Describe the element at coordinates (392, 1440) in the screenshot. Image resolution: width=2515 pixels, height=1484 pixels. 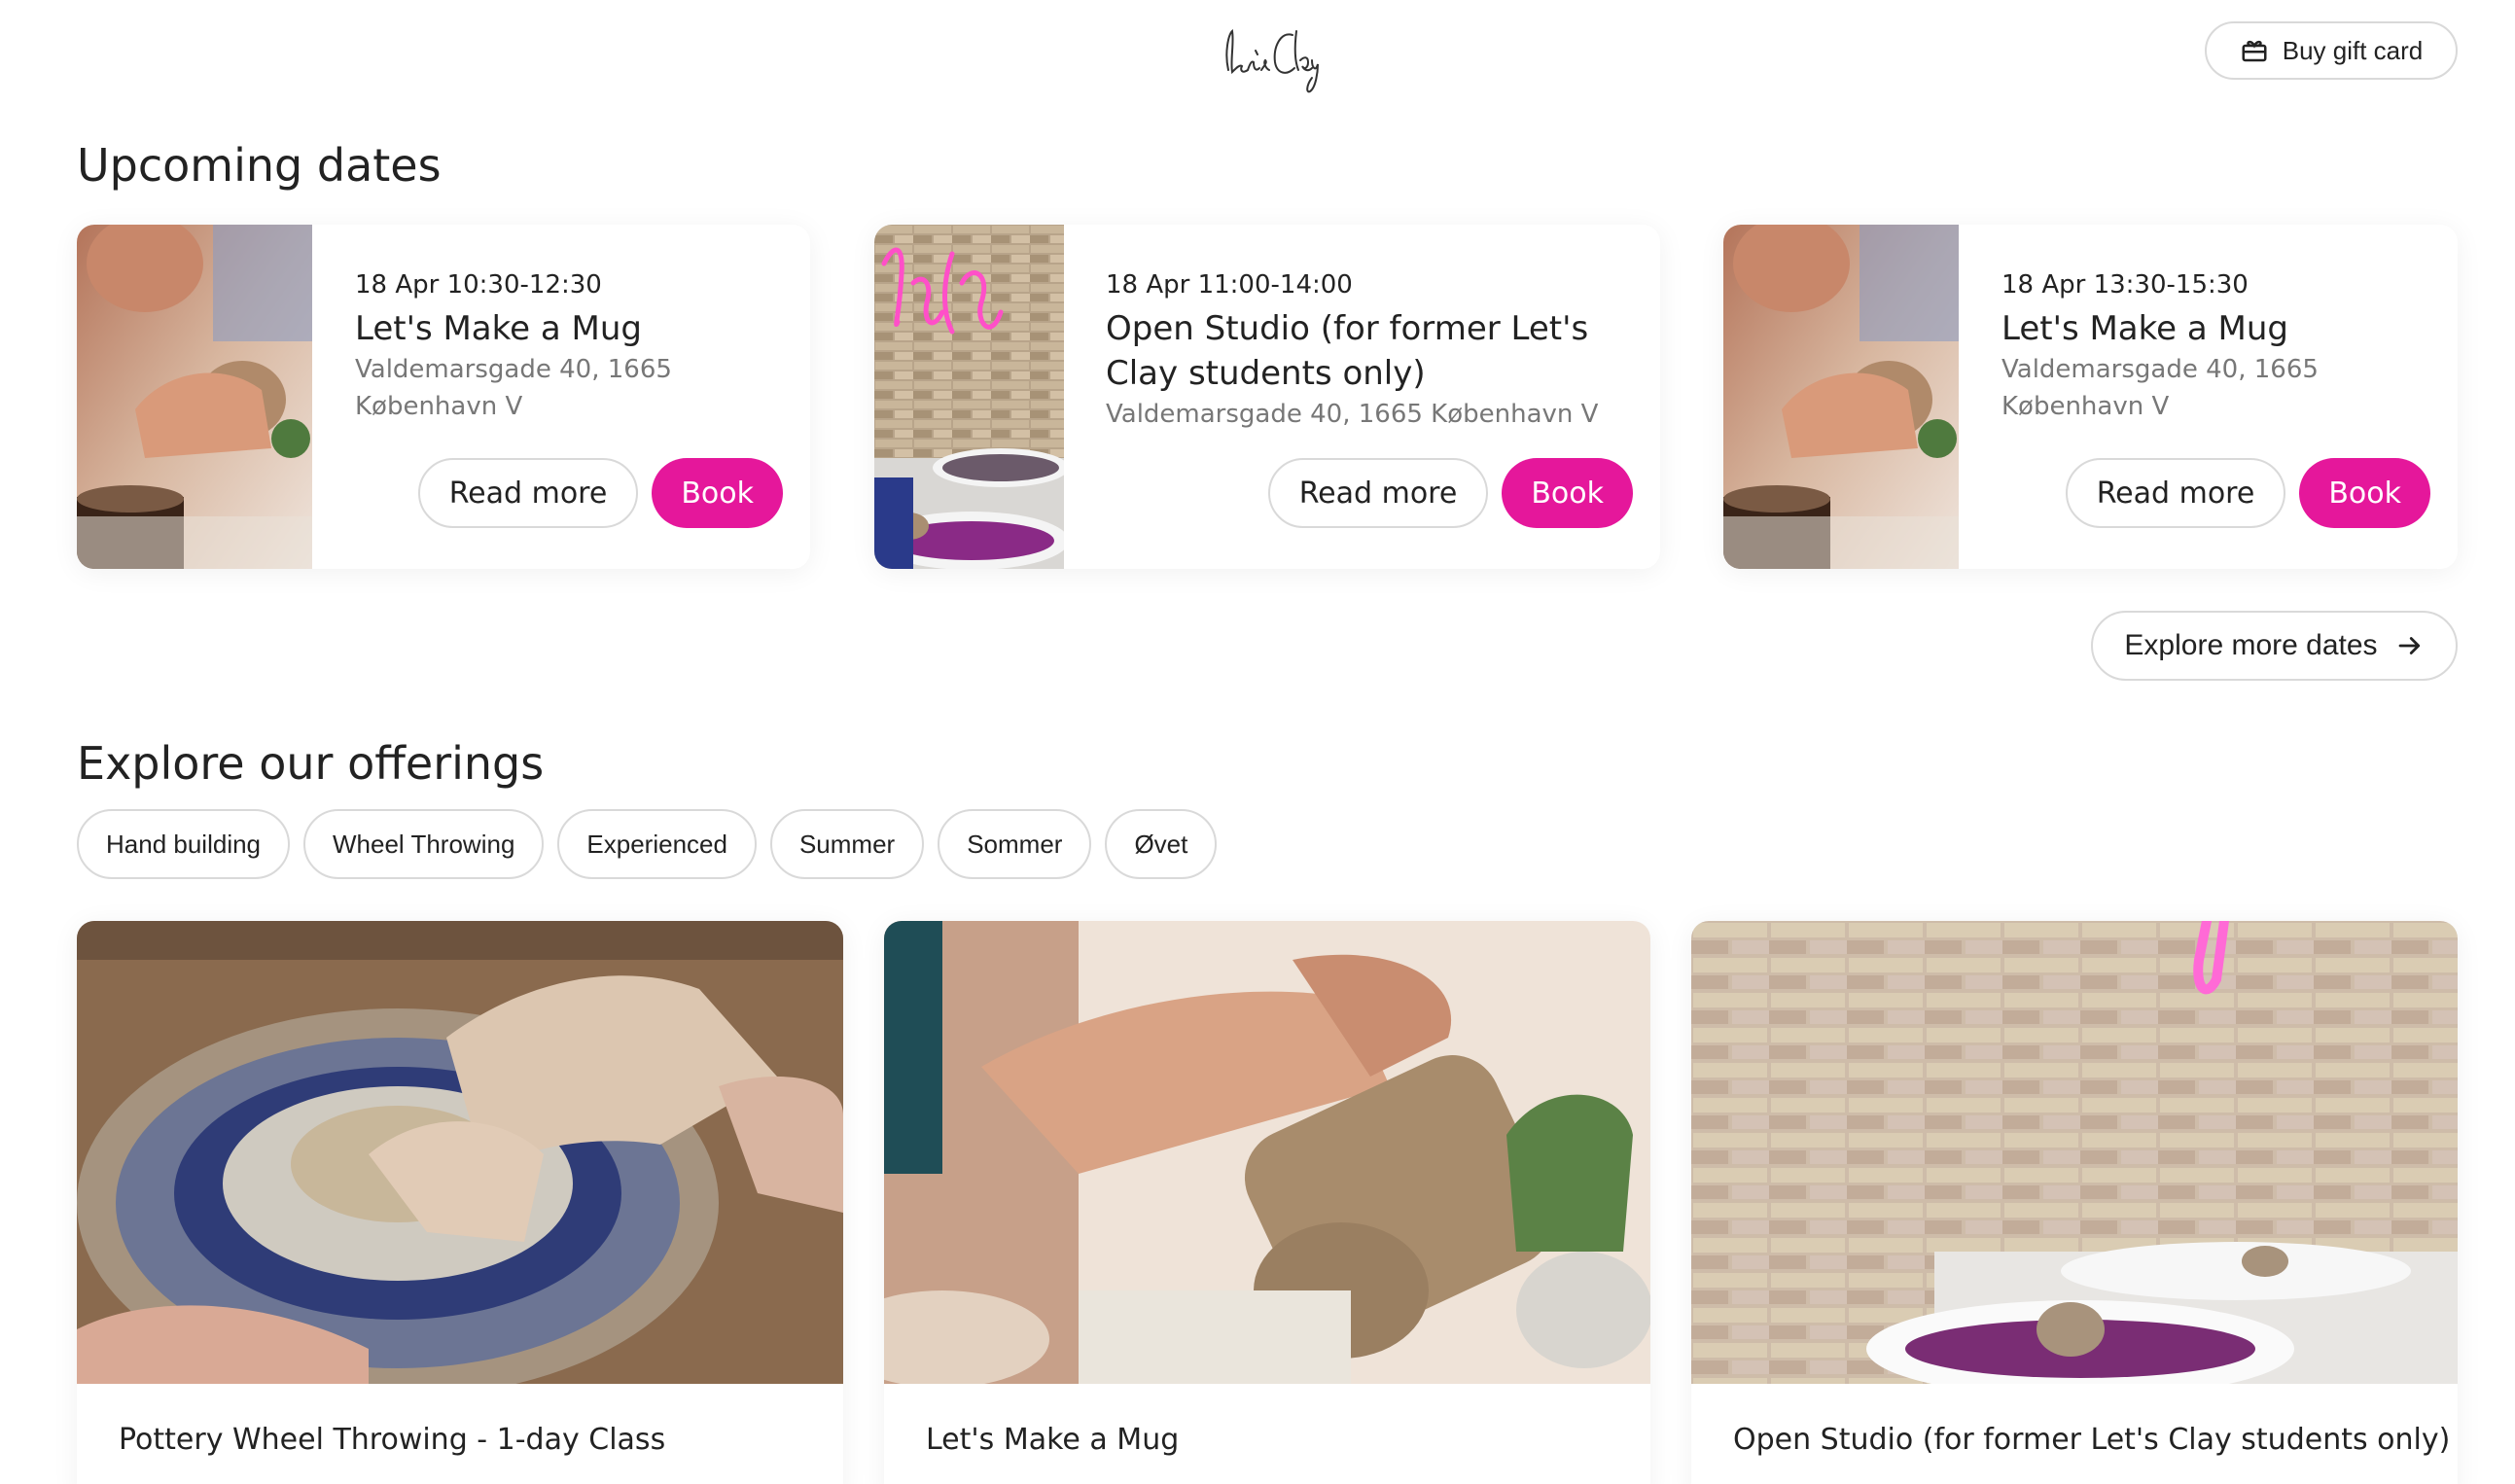
I see `offering-title: Pottery Wheel Throwing - 1-day Class` at that location.